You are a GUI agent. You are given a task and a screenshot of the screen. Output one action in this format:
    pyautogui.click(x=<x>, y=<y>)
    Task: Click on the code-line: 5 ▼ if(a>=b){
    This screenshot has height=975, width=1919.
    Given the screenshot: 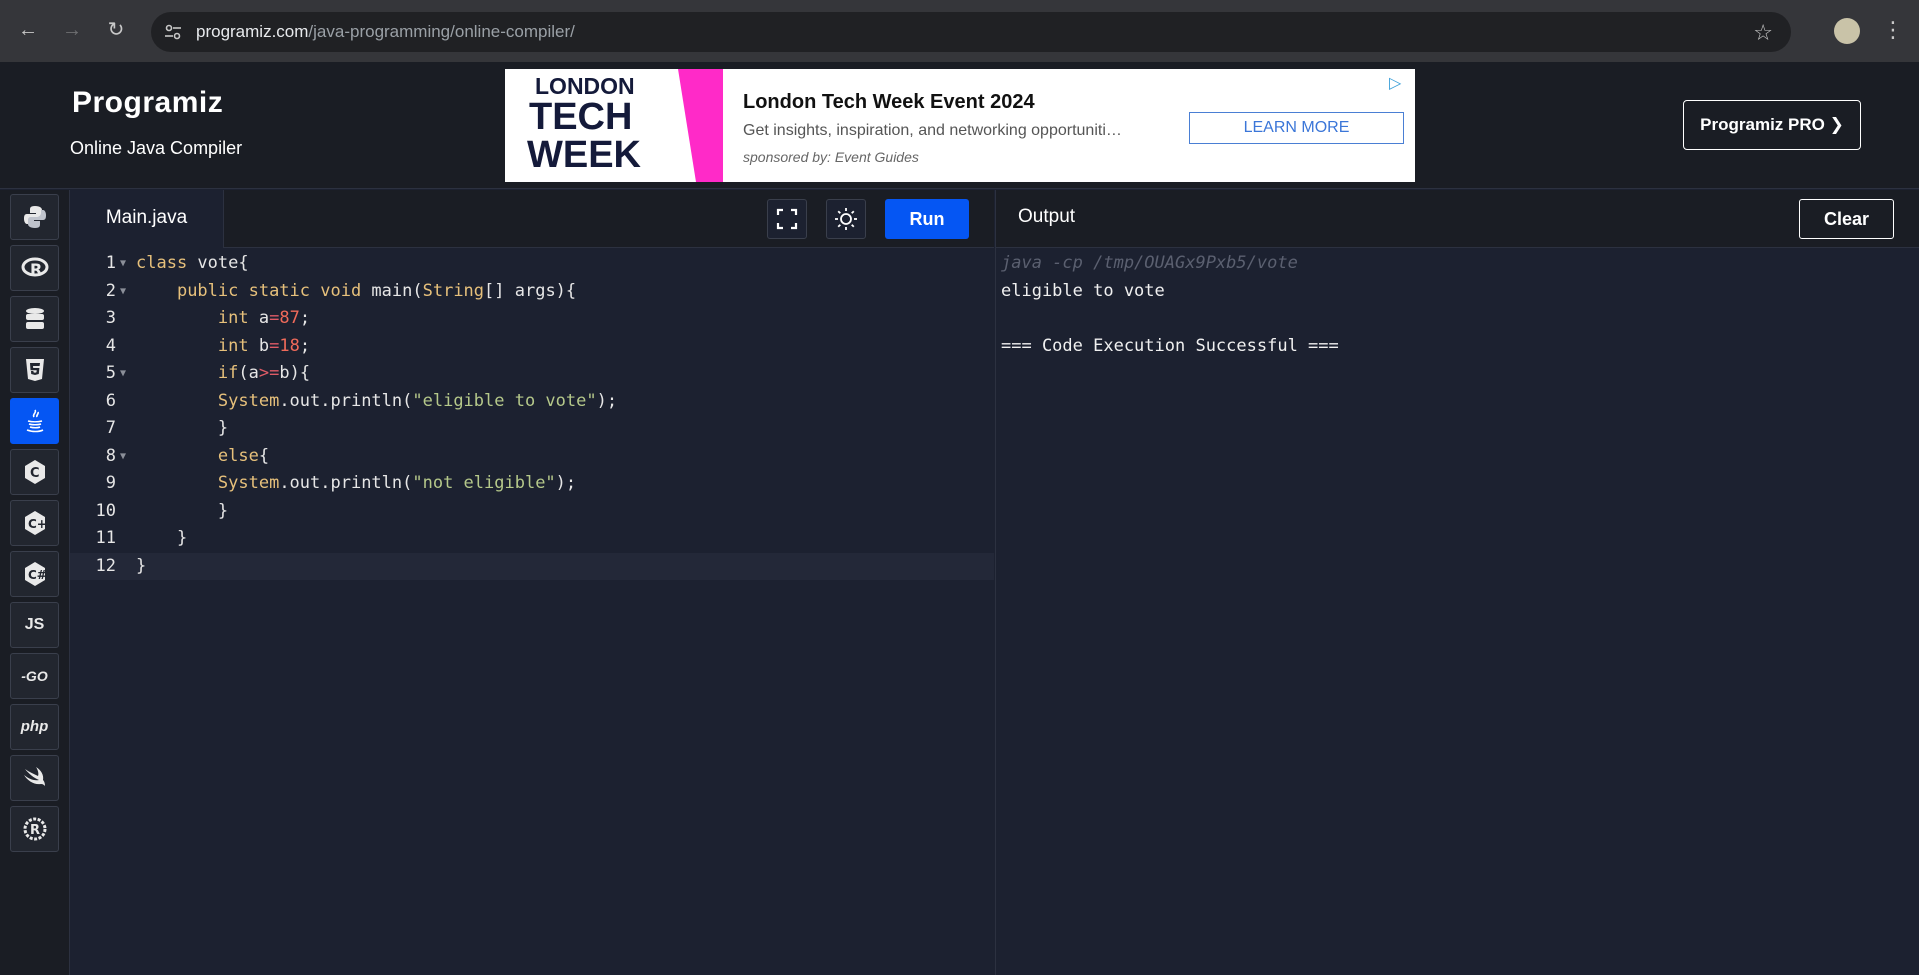 What is the action you would take?
    pyautogui.click(x=532, y=374)
    